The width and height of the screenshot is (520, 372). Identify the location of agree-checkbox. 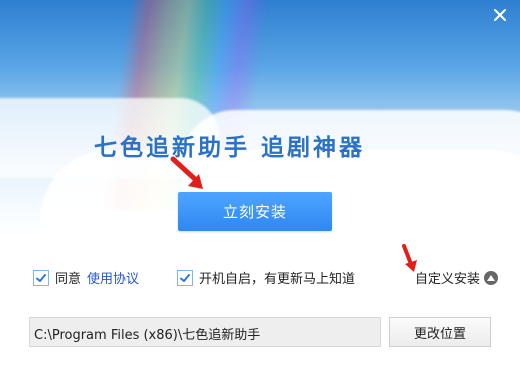
(41, 277).